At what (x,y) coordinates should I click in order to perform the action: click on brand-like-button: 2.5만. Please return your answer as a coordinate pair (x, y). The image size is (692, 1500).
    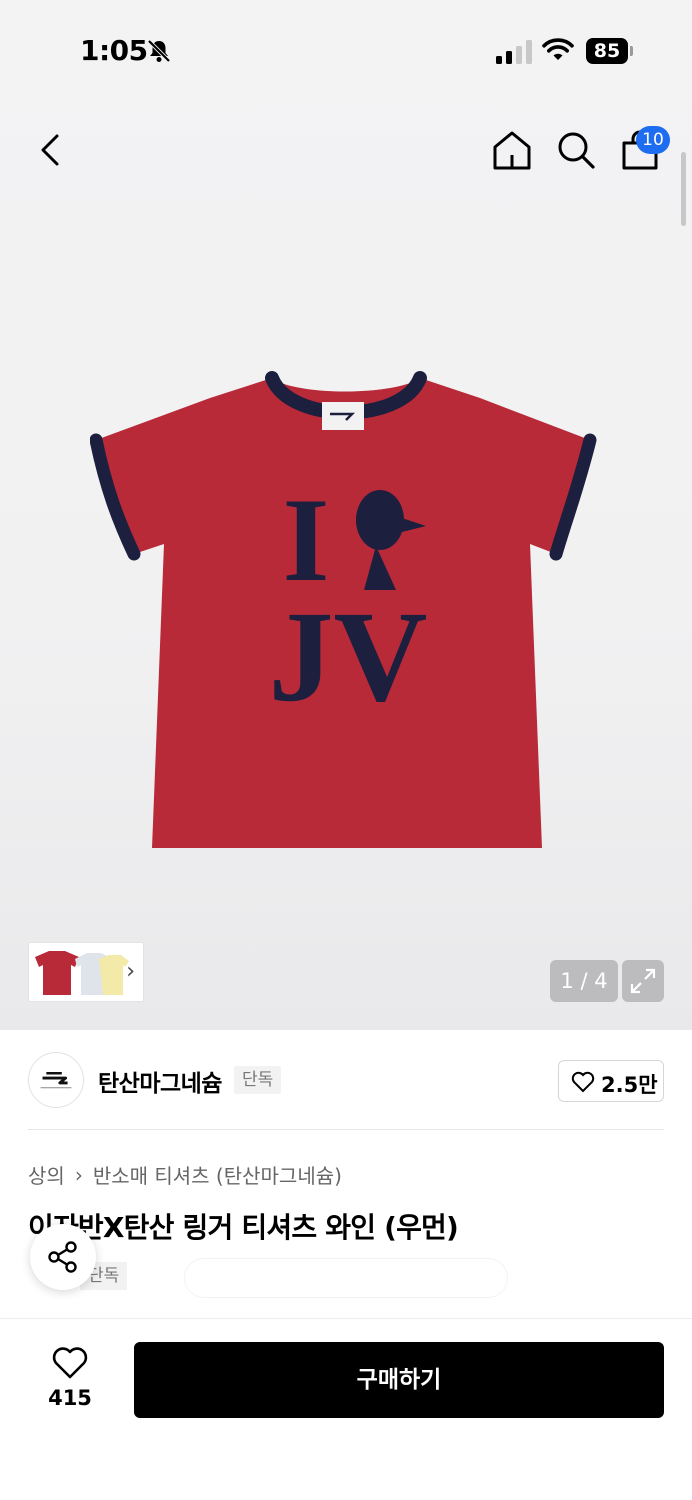
    Looking at the image, I should click on (611, 1081).